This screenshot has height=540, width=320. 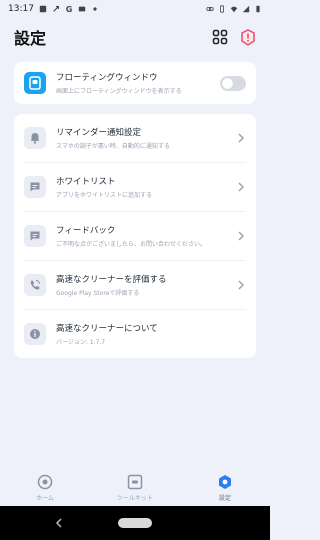 I want to click on flight-icon, so click(x=56, y=9).